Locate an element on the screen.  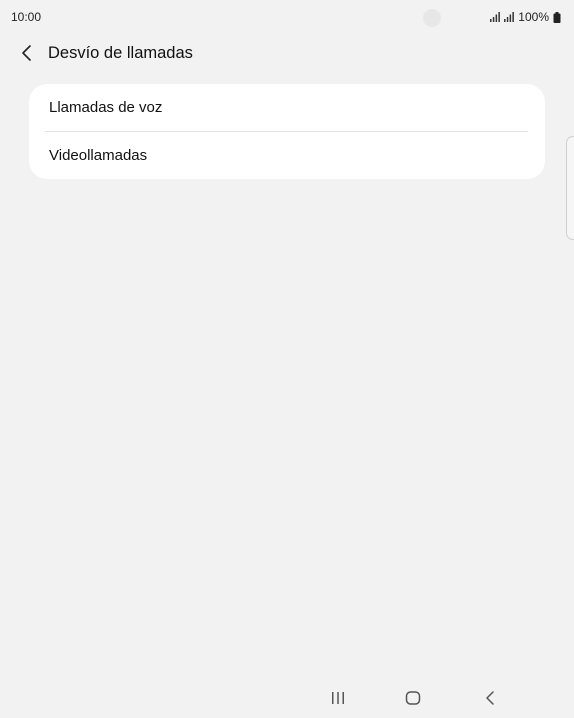
battery-percentage: 100% is located at coordinates (533, 17).